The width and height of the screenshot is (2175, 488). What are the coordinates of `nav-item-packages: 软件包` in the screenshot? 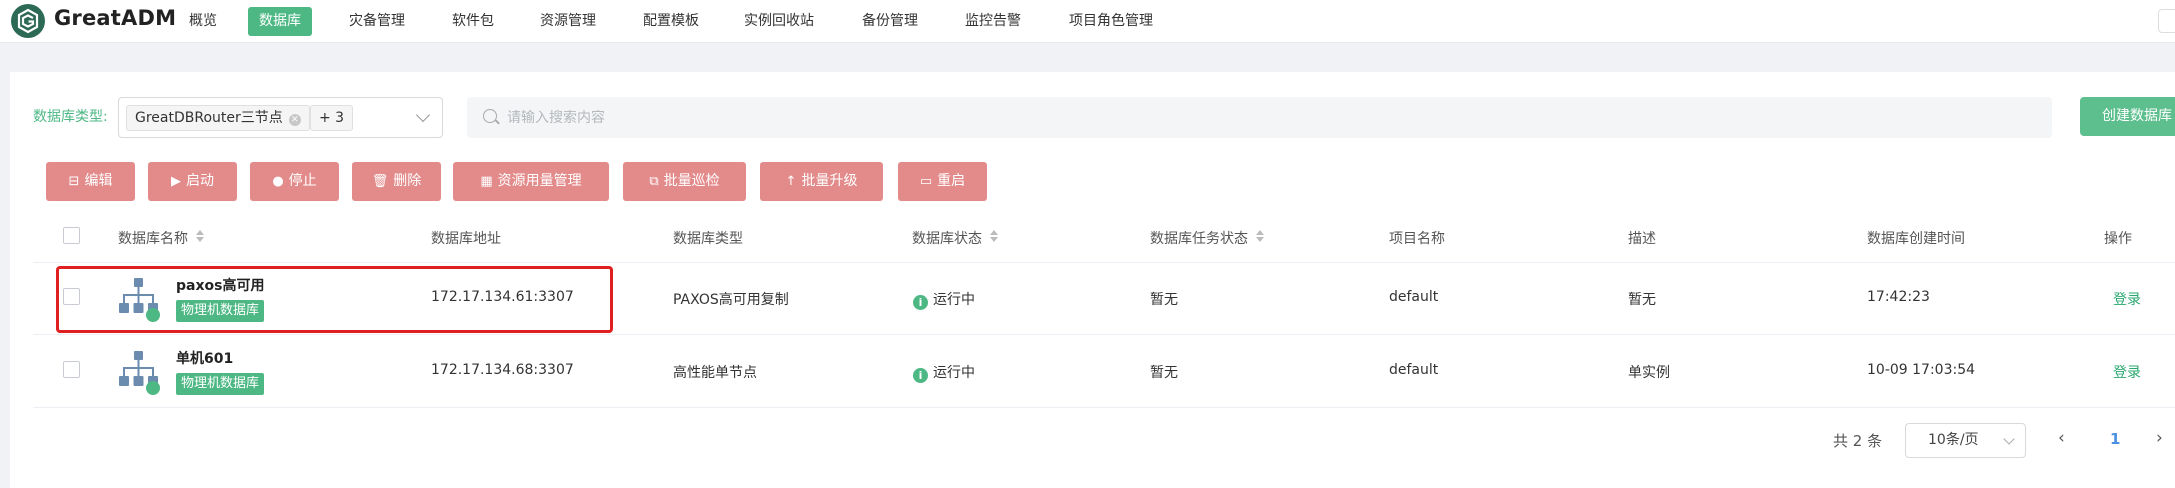 It's located at (473, 21).